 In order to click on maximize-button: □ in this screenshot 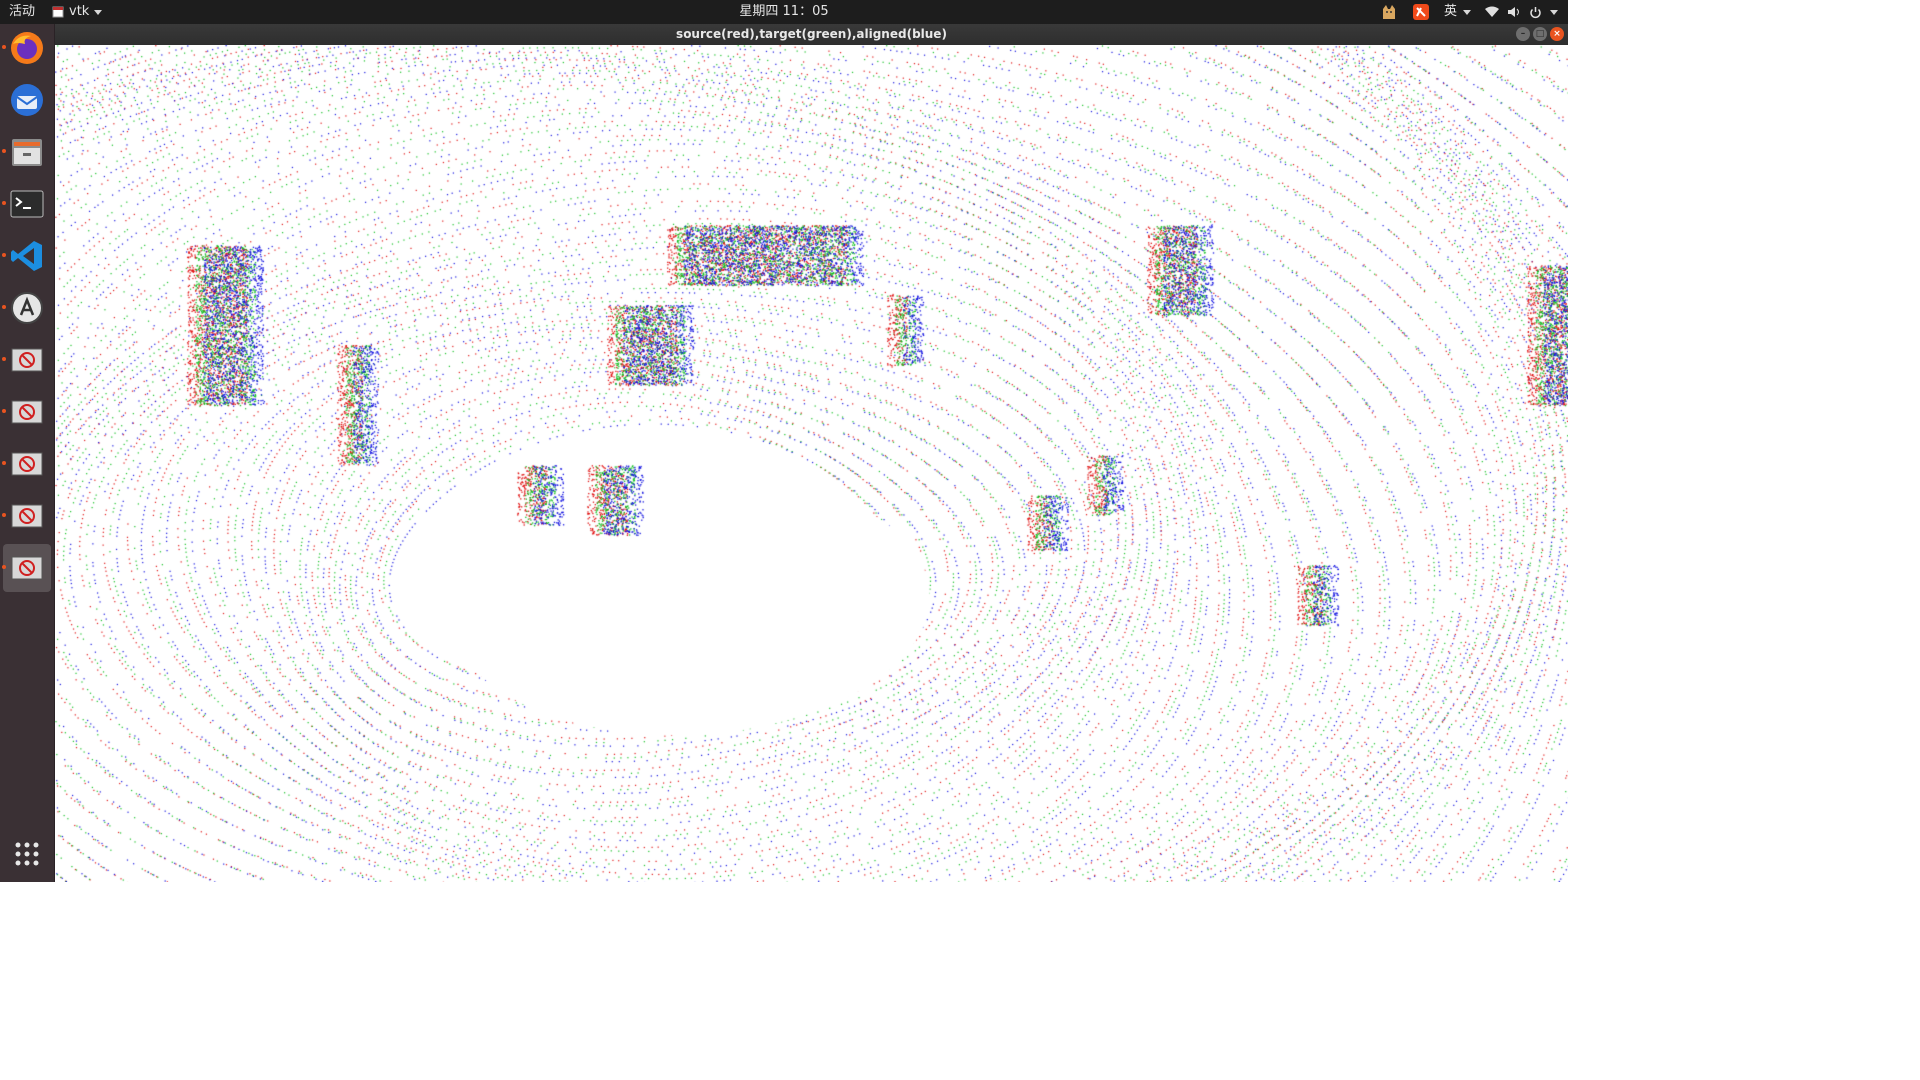, I will do `click(1540, 34)`.